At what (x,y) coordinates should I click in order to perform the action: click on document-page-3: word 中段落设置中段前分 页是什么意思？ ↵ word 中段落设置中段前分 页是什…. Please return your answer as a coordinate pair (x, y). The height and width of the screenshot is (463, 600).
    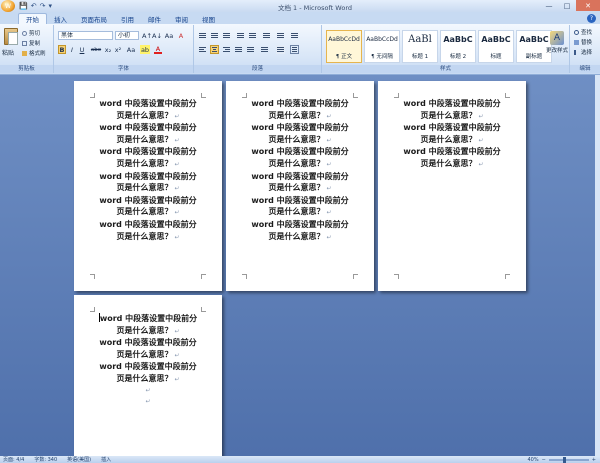
    Looking at the image, I should click on (452, 186).